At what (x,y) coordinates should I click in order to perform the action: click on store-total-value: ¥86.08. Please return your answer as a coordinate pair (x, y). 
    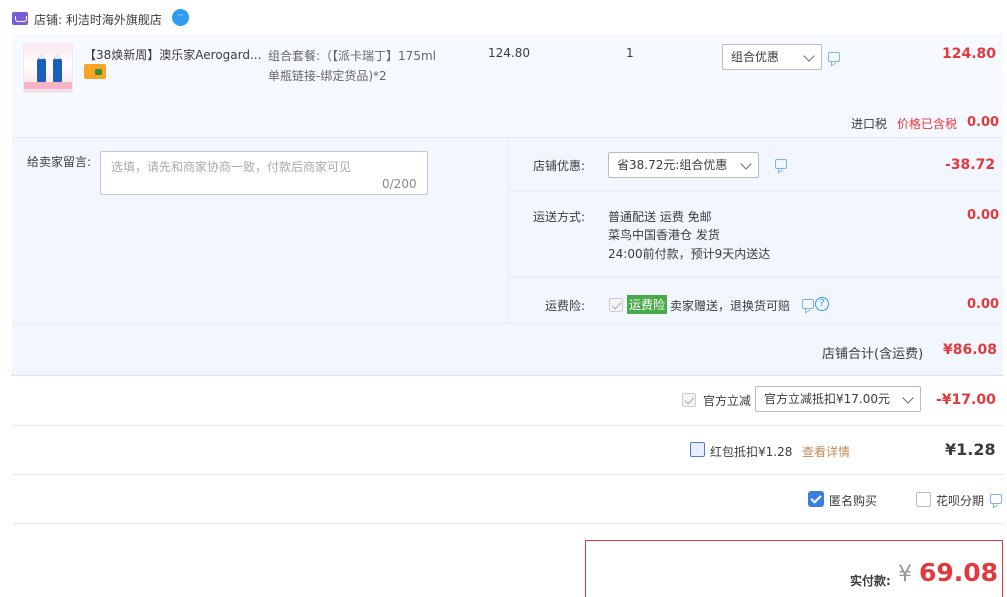
    Looking at the image, I should click on (970, 350).